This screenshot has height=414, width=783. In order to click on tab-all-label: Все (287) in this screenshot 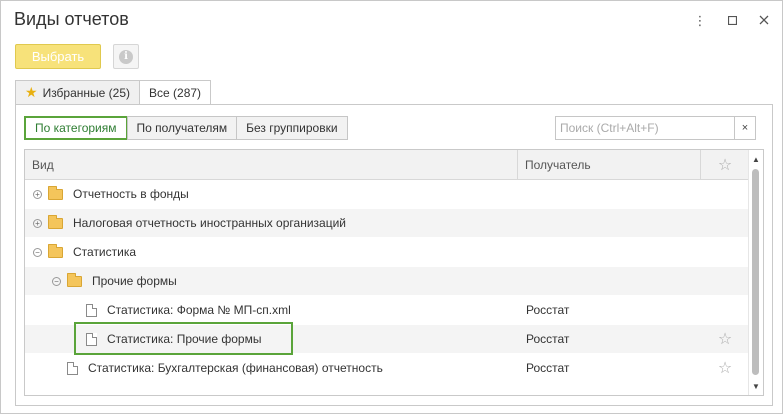, I will do `click(175, 93)`.